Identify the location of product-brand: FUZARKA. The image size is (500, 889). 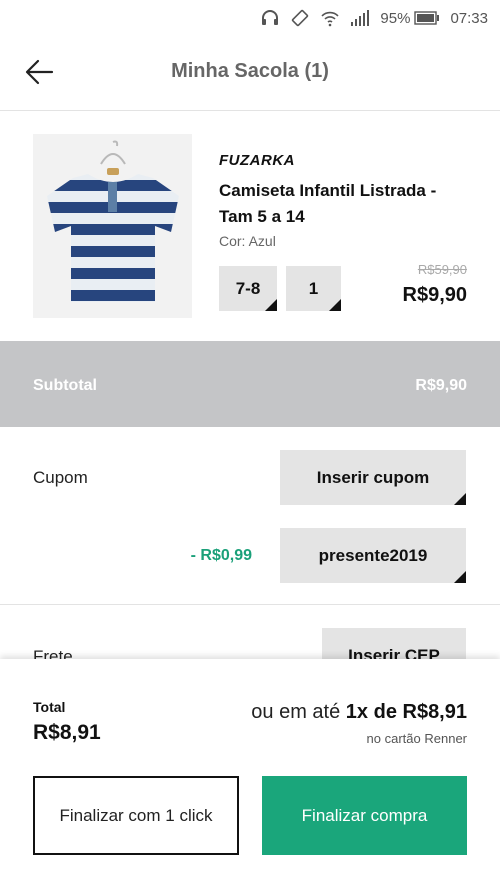
(257, 160).